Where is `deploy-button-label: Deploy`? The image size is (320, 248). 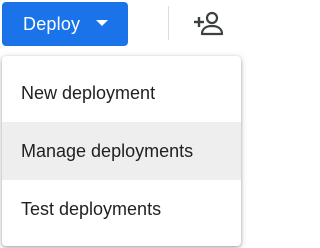 deploy-button-label: Deploy is located at coordinates (52, 23).